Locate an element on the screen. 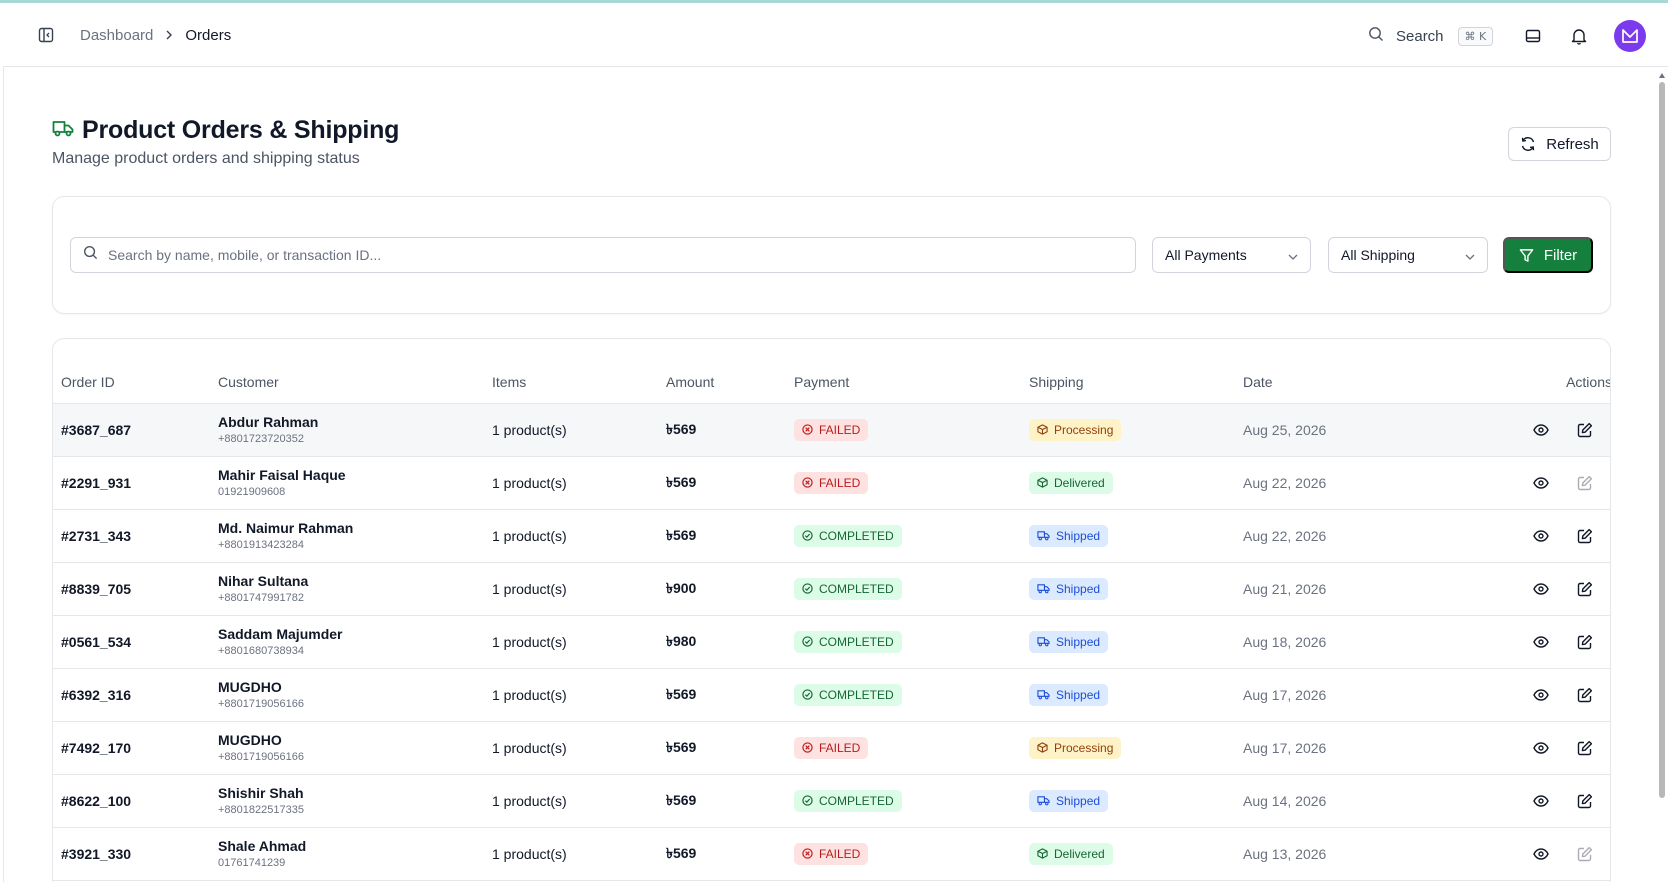  column-header-date: Date is located at coordinates (1335, 371).